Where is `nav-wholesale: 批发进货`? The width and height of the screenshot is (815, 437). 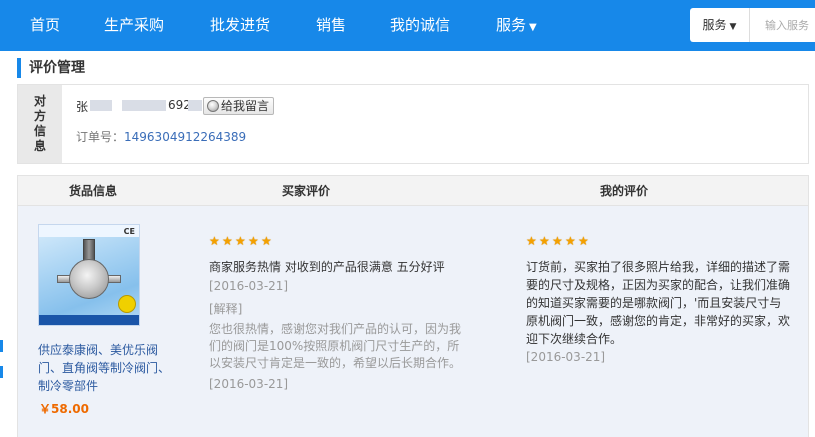 nav-wholesale: 批发进货 is located at coordinates (240, 25).